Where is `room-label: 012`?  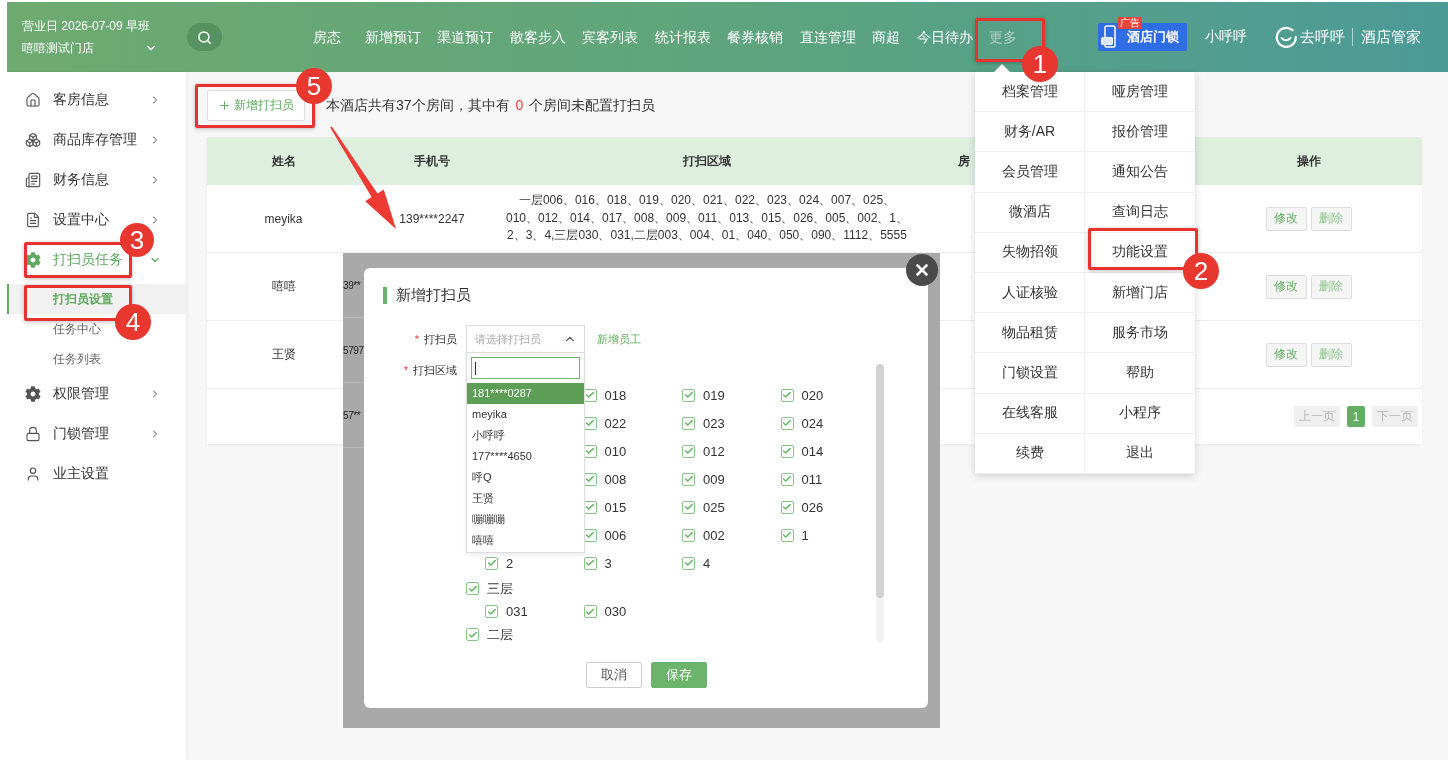
room-label: 012 is located at coordinates (714, 451).